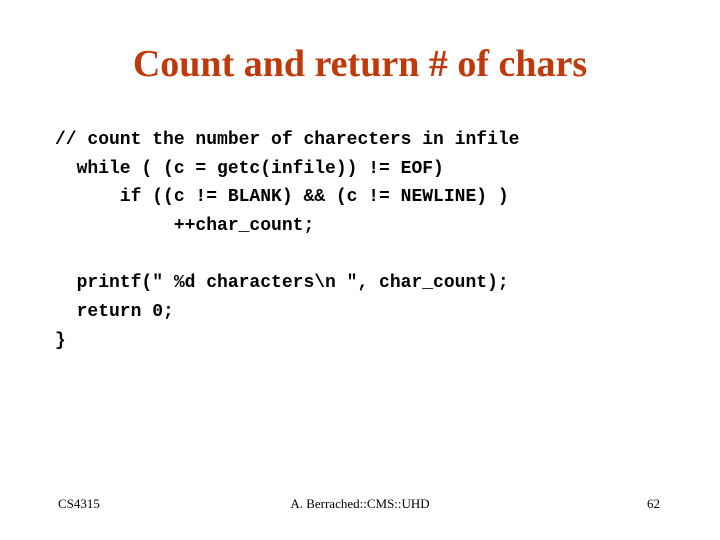  Describe the element at coordinates (282, 283) in the screenshot. I see `code-line-printf: printf(" %d characters\n ", char_count);` at that location.